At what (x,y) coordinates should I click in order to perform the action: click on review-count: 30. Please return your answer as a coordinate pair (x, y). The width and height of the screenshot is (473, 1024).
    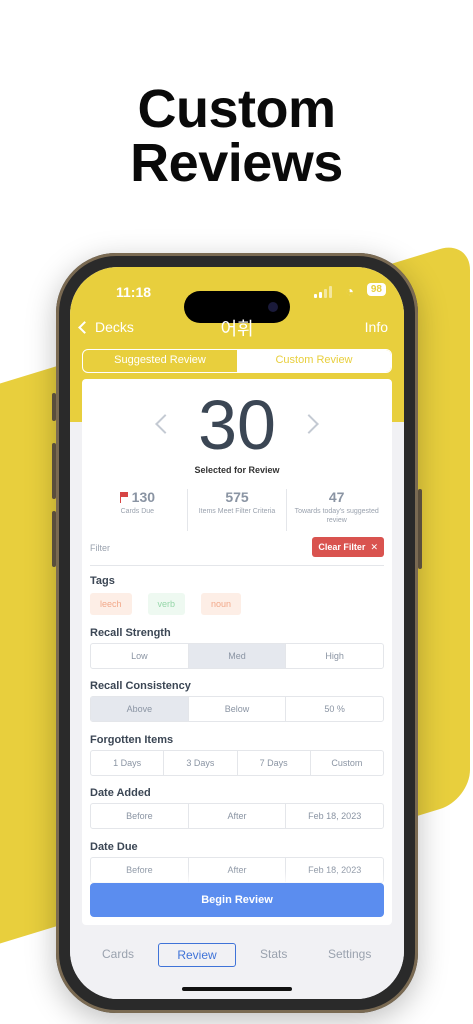
    Looking at the image, I should click on (237, 425).